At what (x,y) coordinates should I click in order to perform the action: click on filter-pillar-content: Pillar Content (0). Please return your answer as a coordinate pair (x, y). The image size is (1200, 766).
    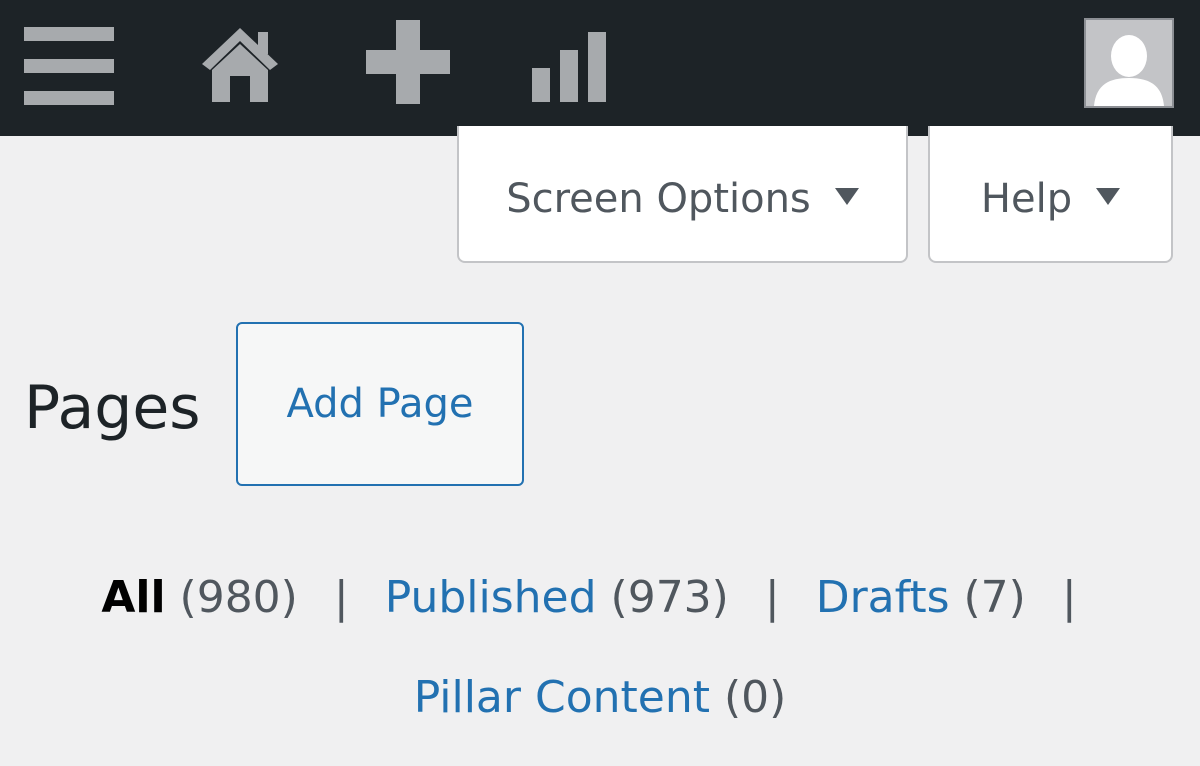
    Looking at the image, I should click on (600, 697).